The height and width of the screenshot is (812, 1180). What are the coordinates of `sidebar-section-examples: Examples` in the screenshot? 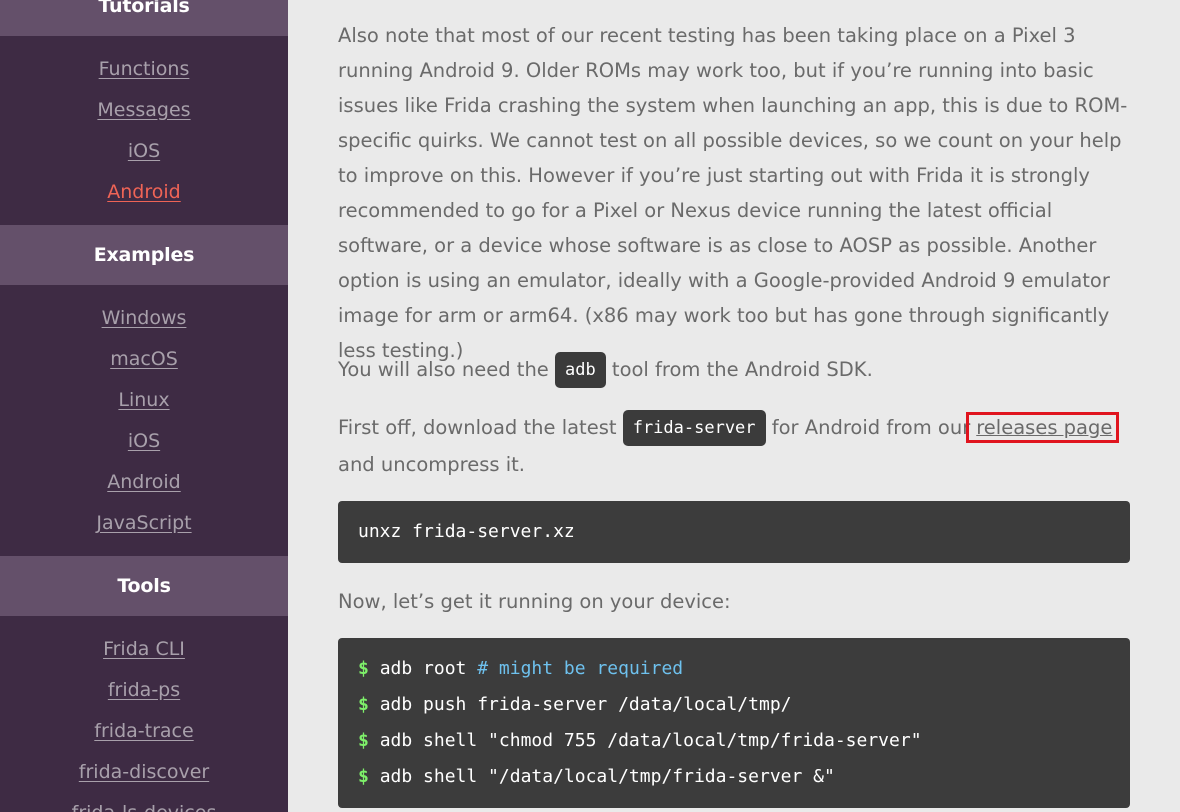 It's located at (144, 255).